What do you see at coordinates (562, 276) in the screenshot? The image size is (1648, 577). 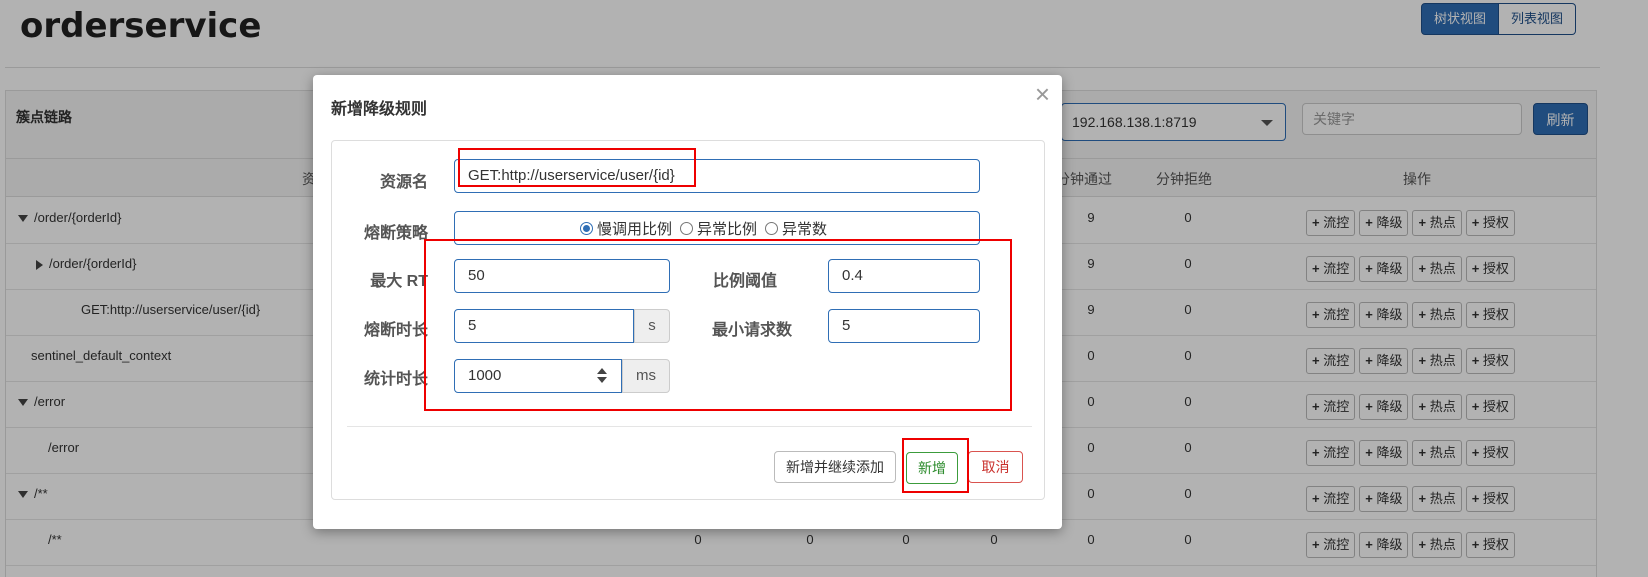 I see `max-rt-input: 50` at bounding box center [562, 276].